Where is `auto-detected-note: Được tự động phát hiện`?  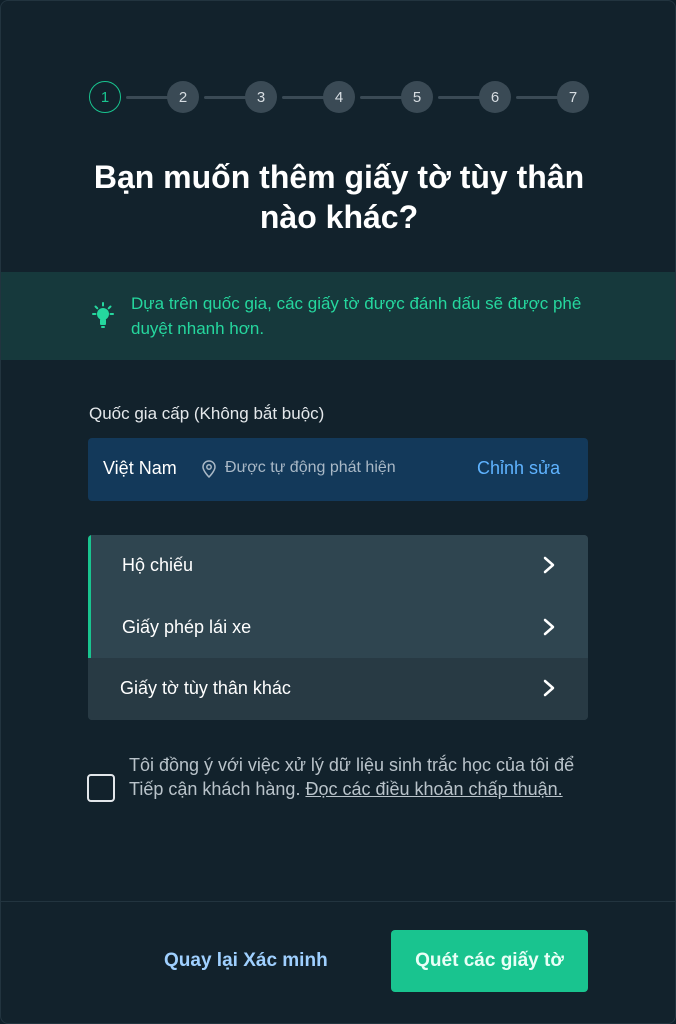 auto-detected-note: Được tự động phát hiện is located at coordinates (310, 467).